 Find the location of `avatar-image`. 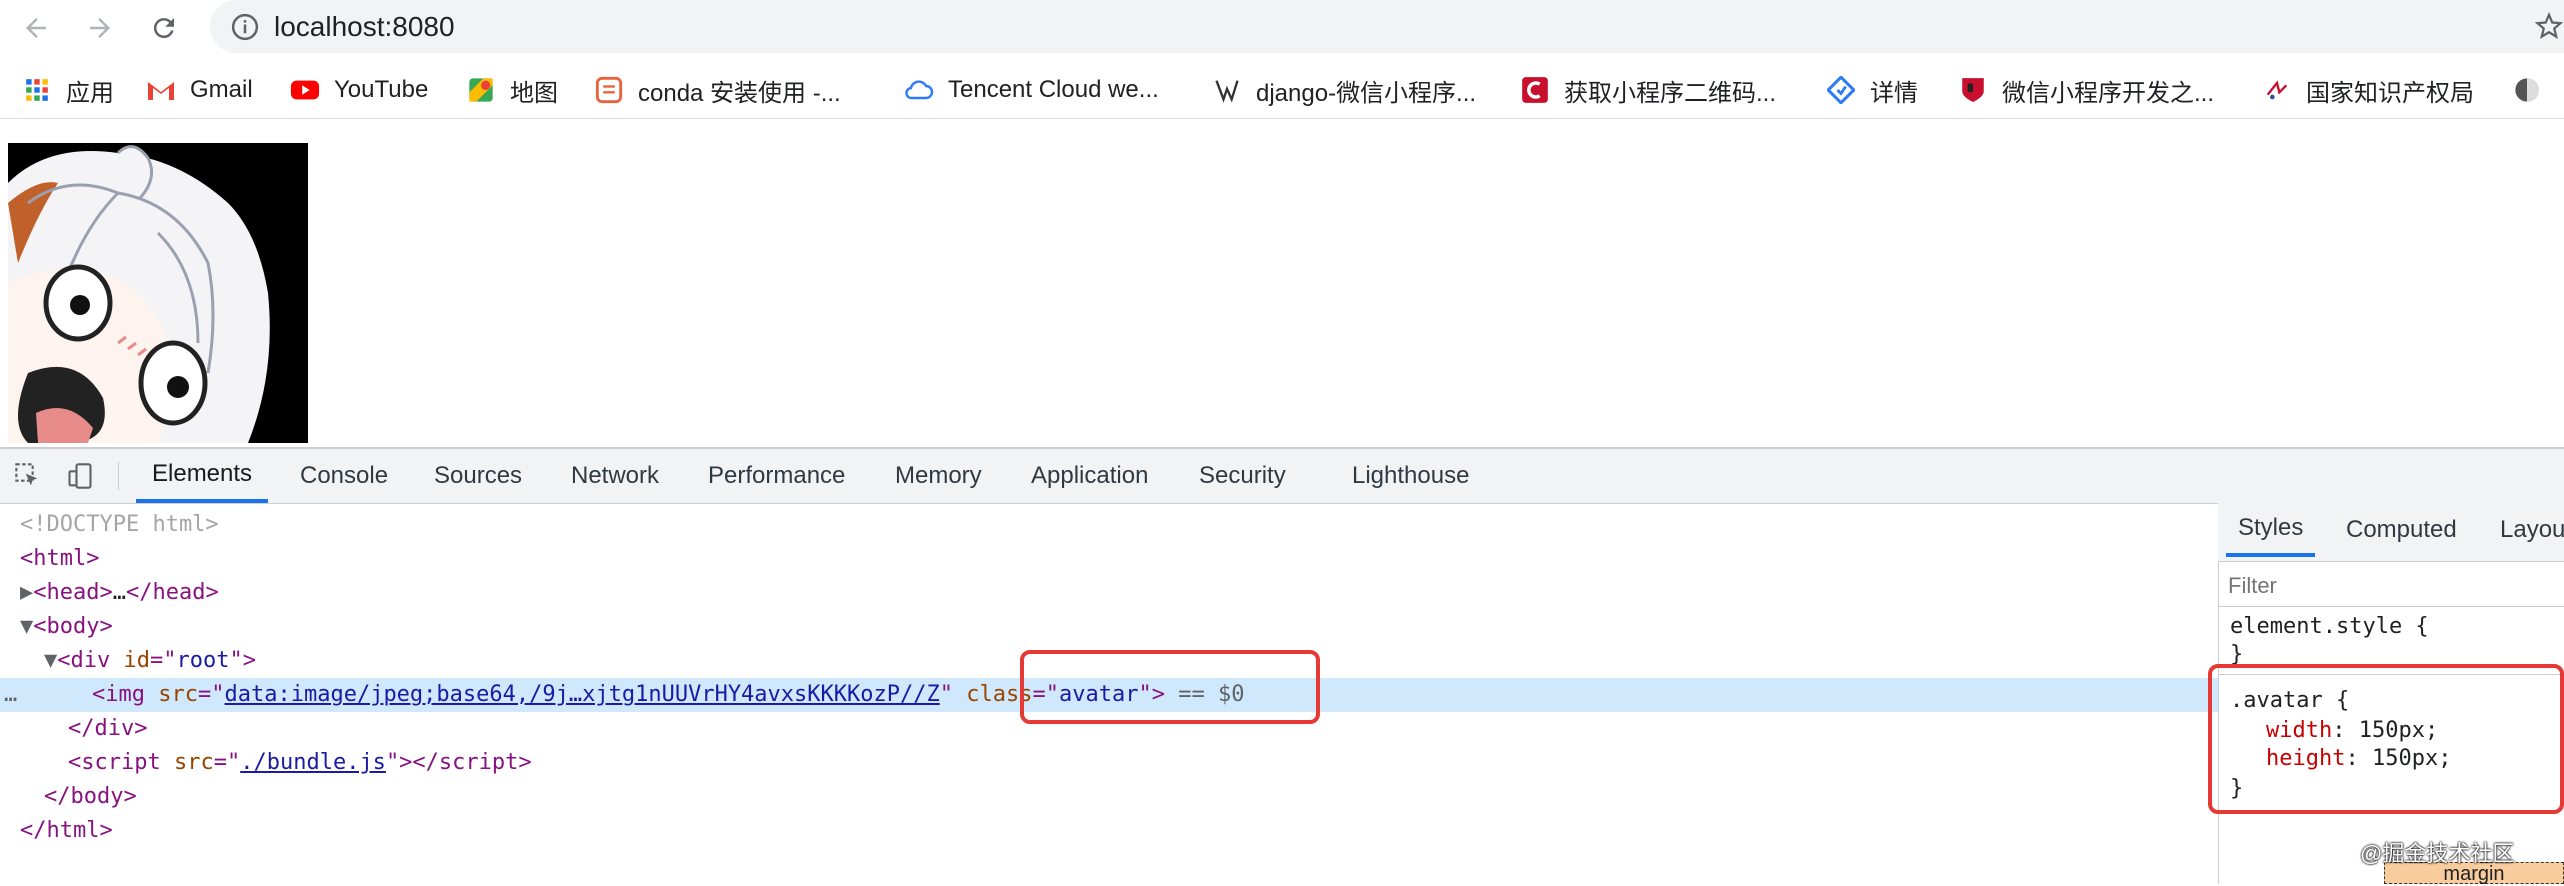

avatar-image is located at coordinates (158, 293).